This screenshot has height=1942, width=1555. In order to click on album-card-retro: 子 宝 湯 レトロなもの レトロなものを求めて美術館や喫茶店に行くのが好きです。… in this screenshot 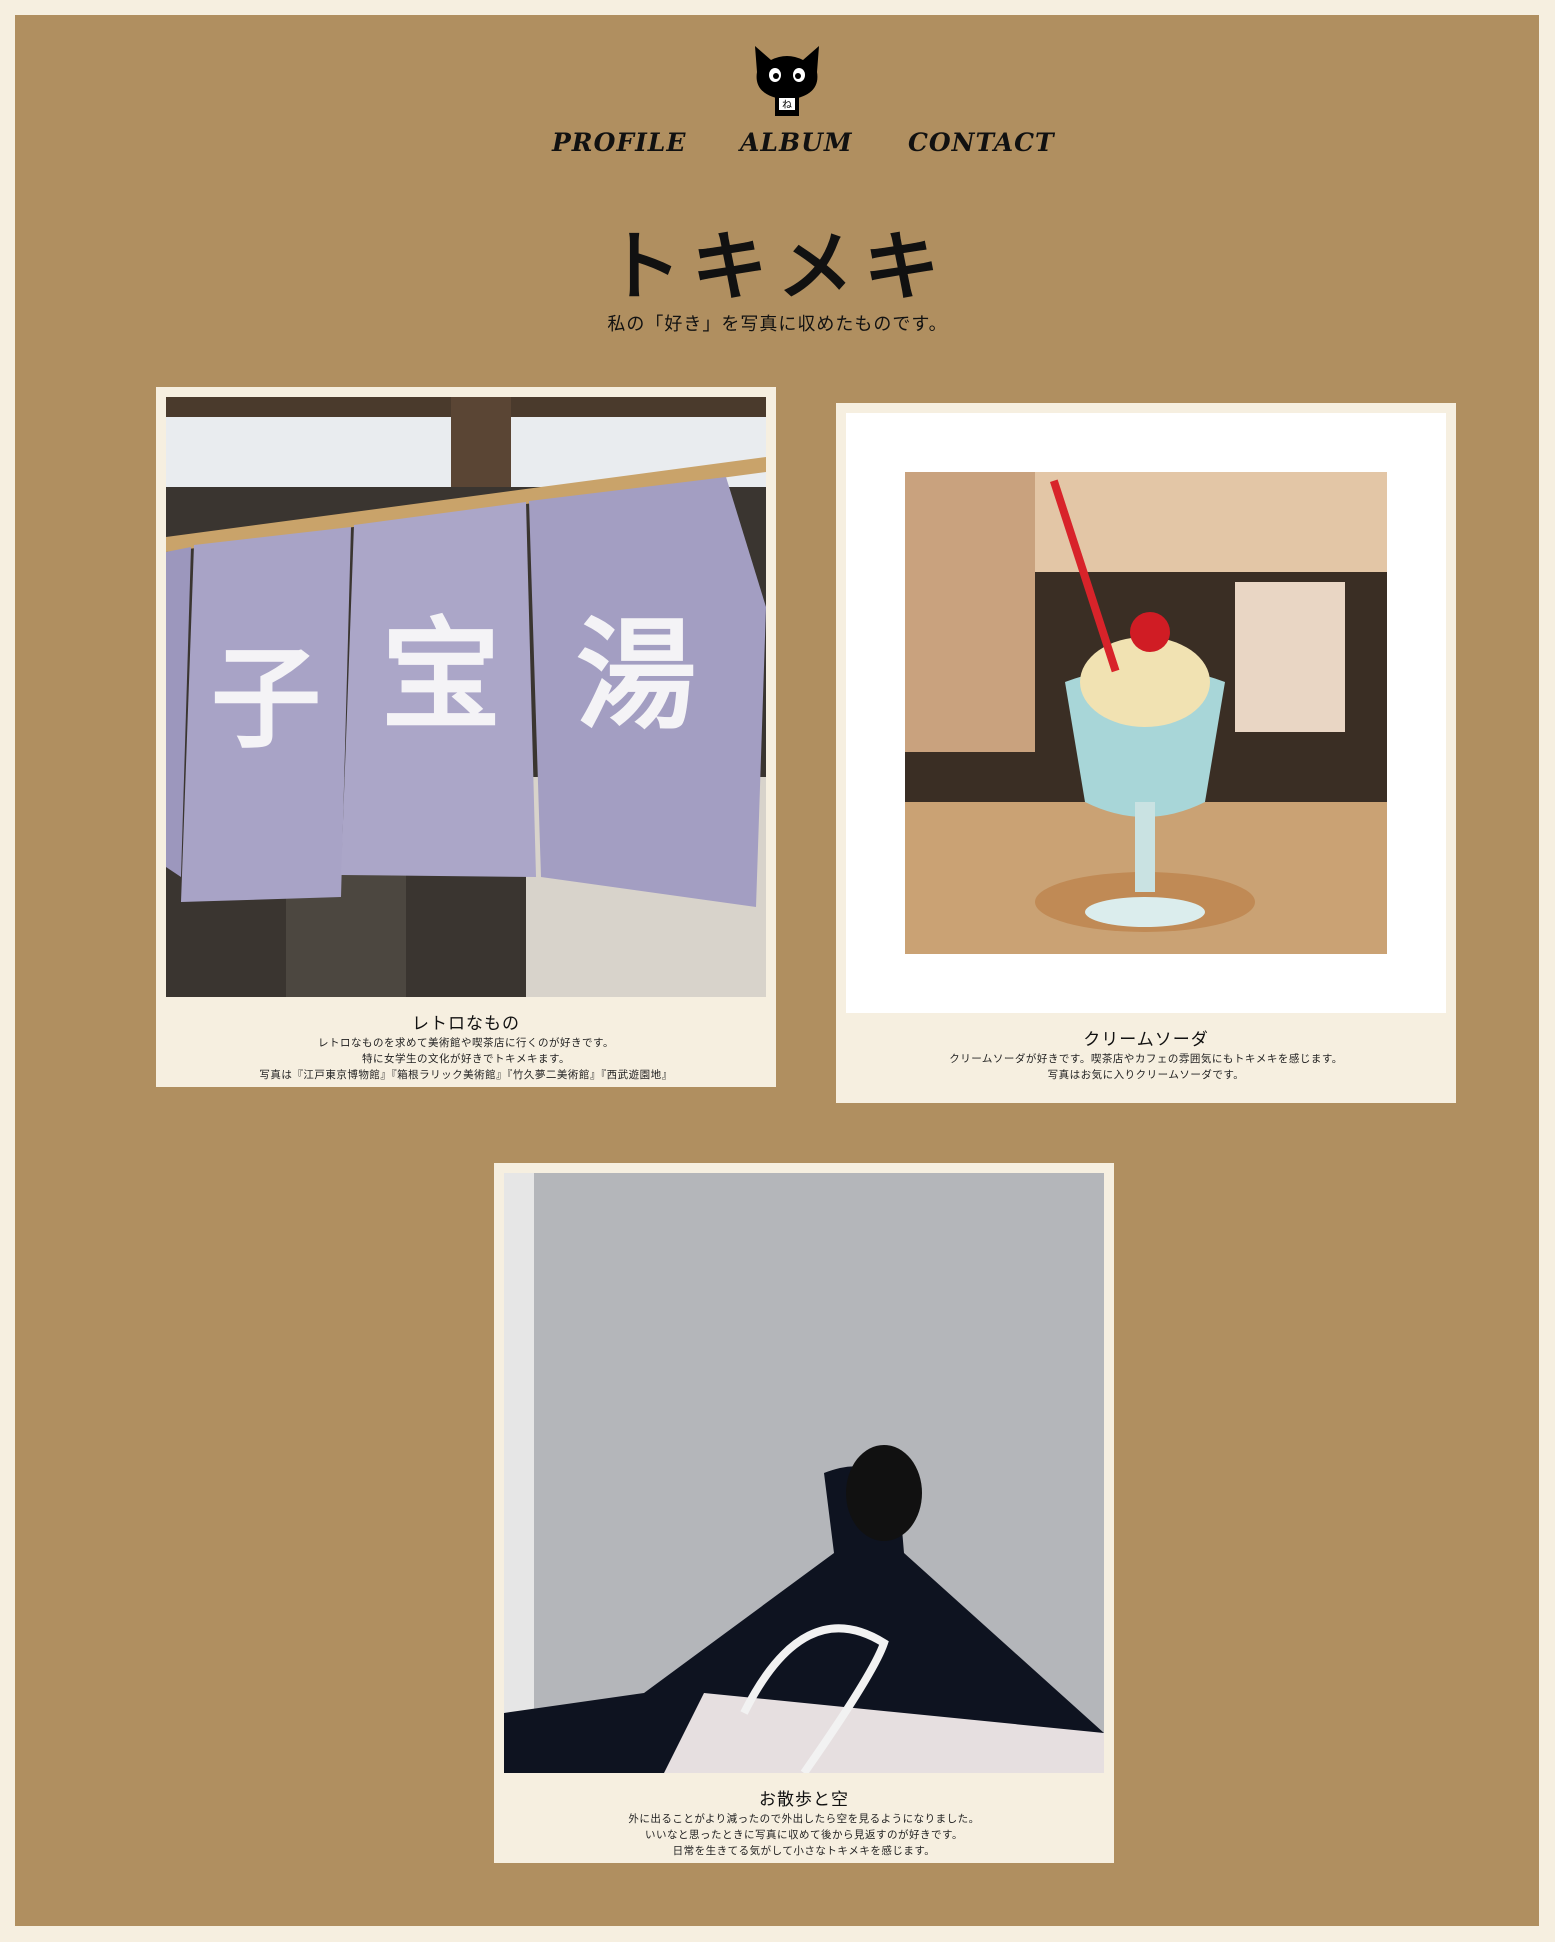, I will do `click(466, 737)`.